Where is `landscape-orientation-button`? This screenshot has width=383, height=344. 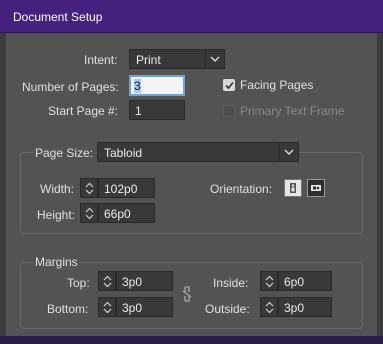
landscape-orientation-button is located at coordinates (316, 188).